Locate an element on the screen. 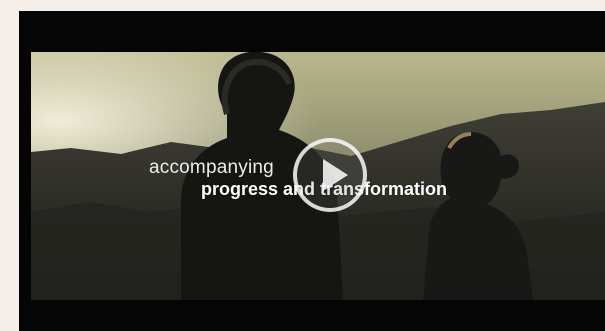 The image size is (605, 331). play-icon is located at coordinates (335, 175).